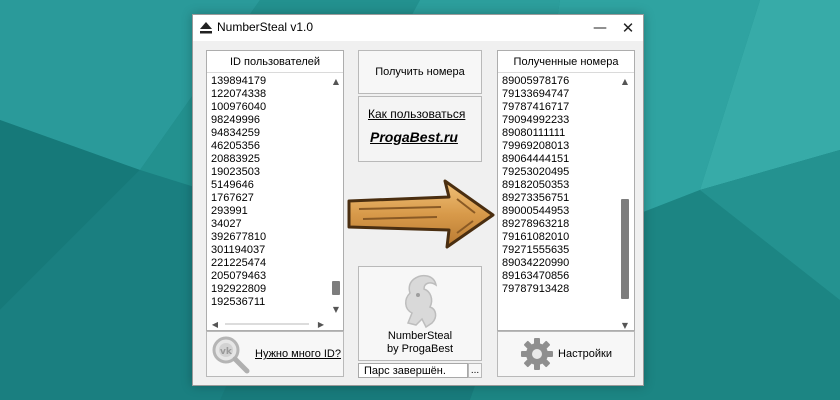 The image size is (840, 400). Describe the element at coordinates (271, 146) in the screenshot. I see `list-item: 46205356` at that location.